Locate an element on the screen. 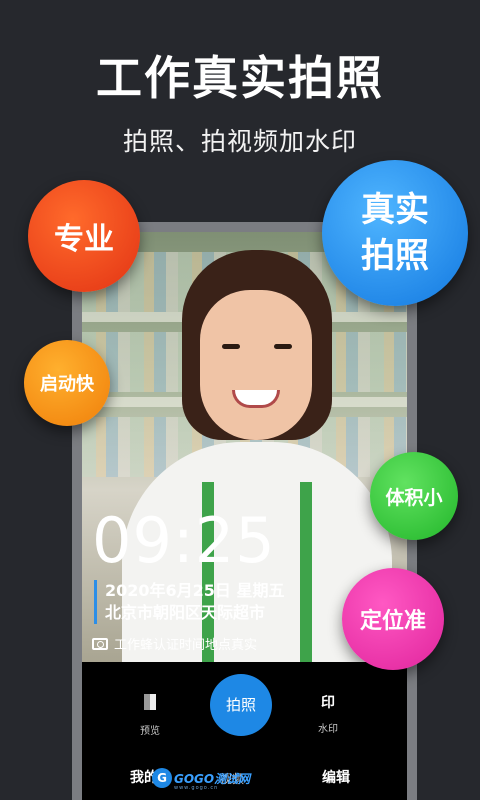  nav-edit: 编辑 is located at coordinates (336, 777).